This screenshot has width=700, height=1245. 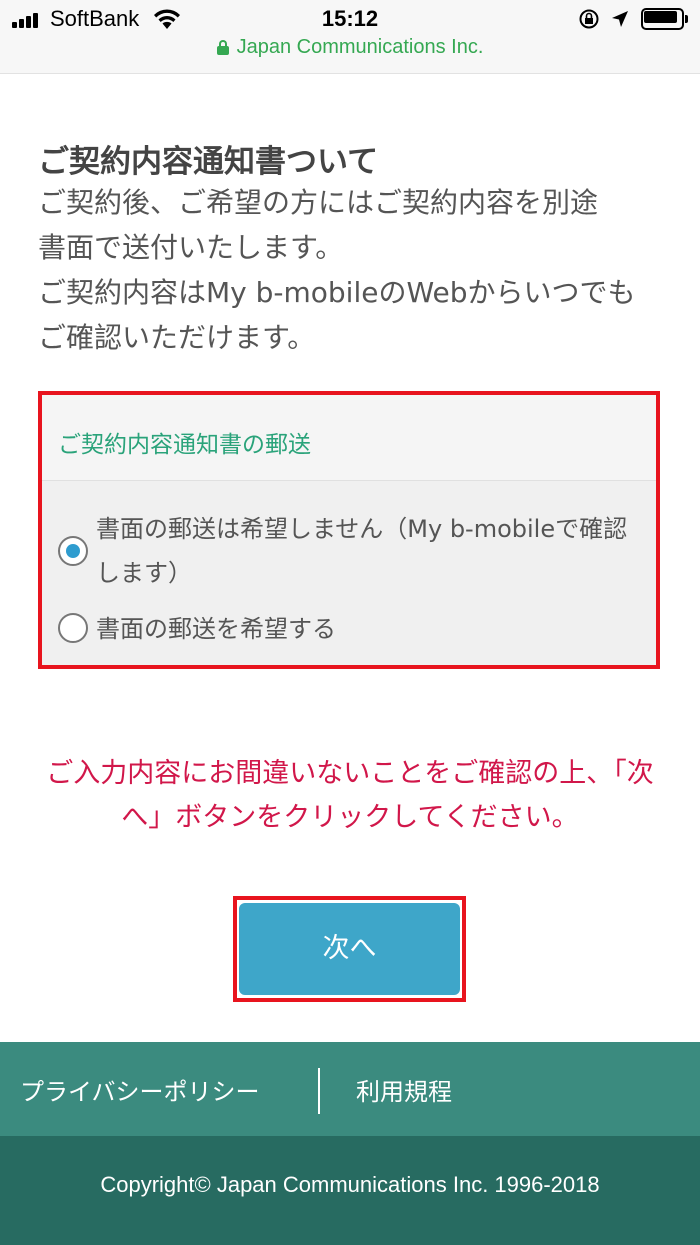 I want to click on description-line: ご契約内容はMy b-mobileのWebからいつでも, so click(x=337, y=292).